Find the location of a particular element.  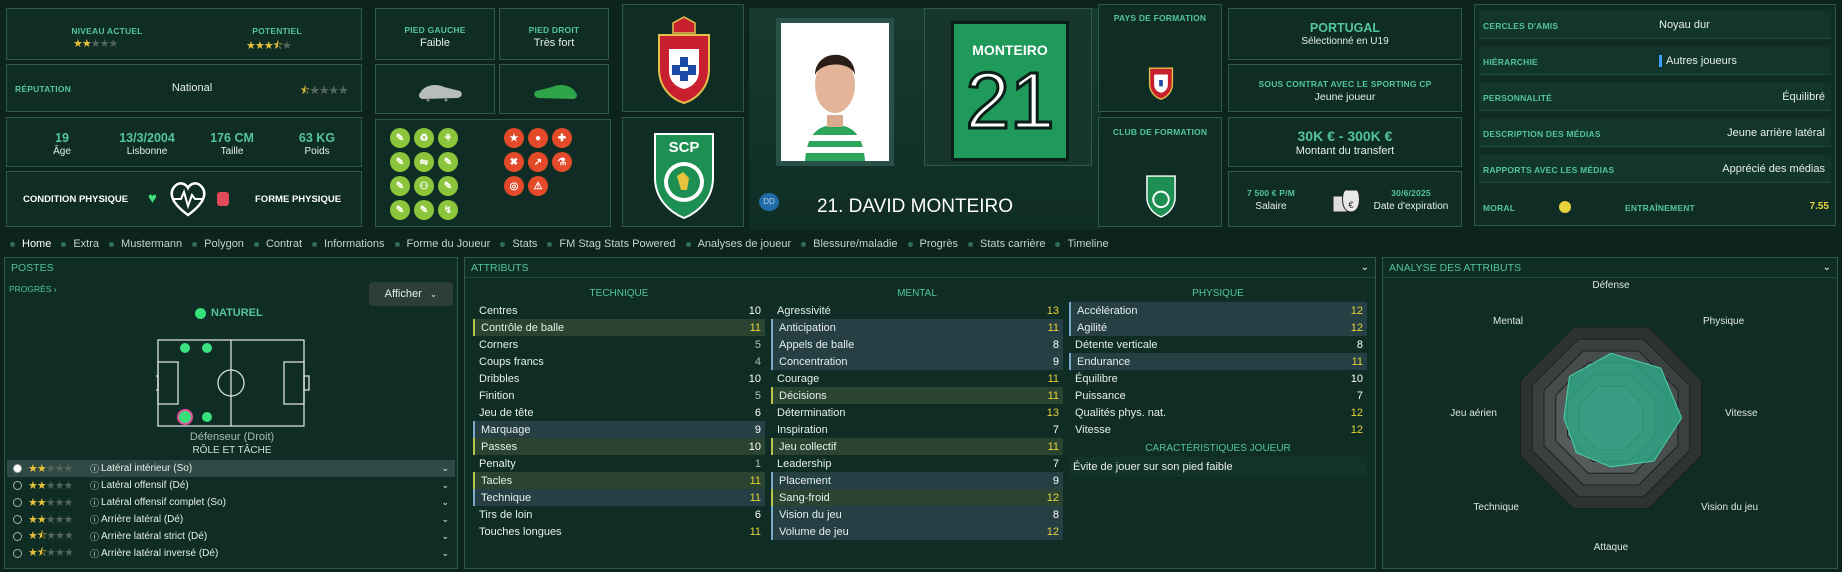

attribute-row: Appels de balle 8 is located at coordinates (917, 344).